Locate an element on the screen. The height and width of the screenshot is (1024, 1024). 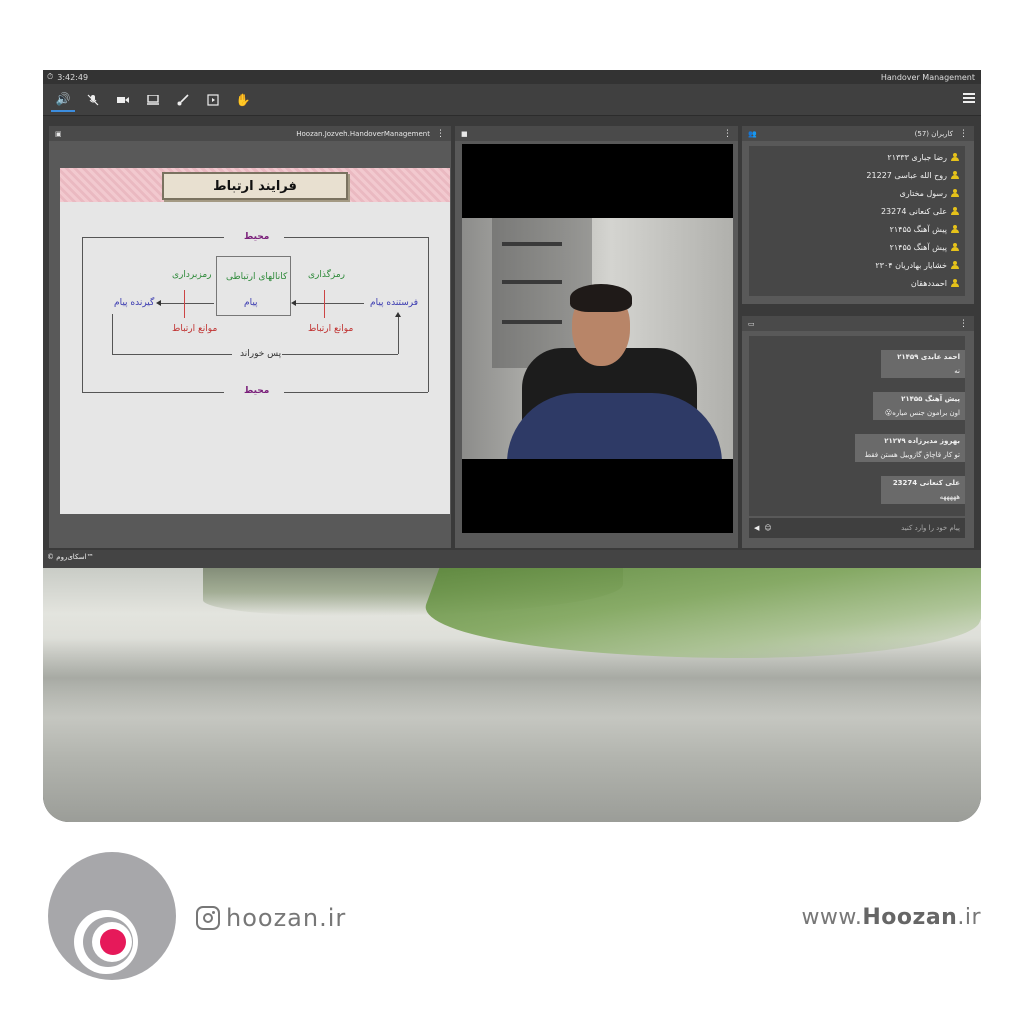
barriers-left-label: موانع ارتباط is located at coordinates (195, 329).